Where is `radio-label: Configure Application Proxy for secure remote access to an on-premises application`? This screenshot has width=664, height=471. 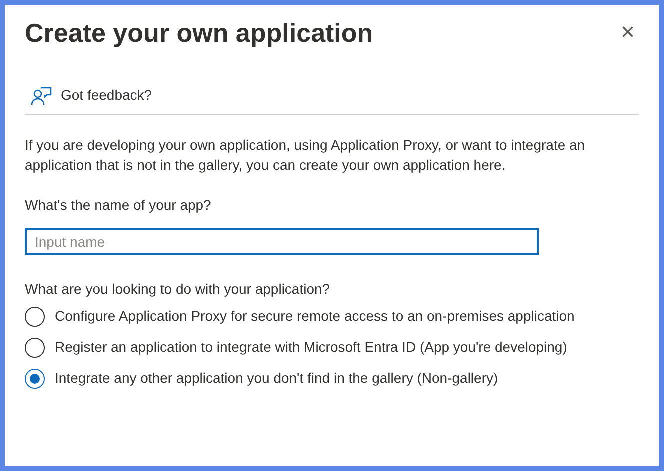 radio-label: Configure Application Proxy for secure remote access to an on-premises application is located at coordinates (315, 316).